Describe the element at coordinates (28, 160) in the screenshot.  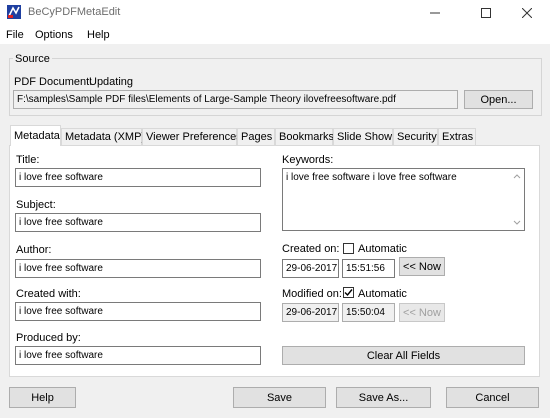
I see `title-label: Title:` at that location.